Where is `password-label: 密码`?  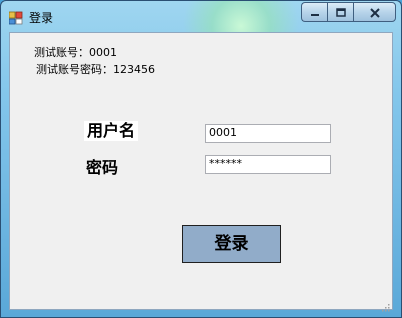
password-label: 密码 is located at coordinates (102, 167).